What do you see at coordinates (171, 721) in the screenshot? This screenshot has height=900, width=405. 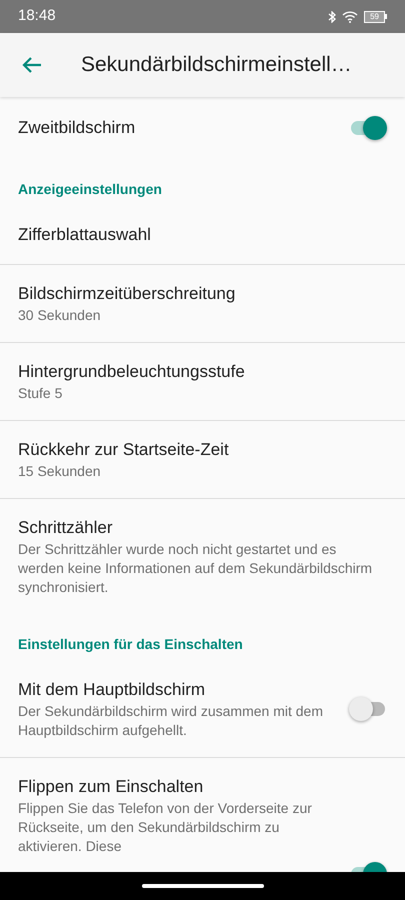 I see `row-summary: Der Sekundärbildschirm wird zusammen mit dem Hauptbildschirm aufgehellt.` at bounding box center [171, 721].